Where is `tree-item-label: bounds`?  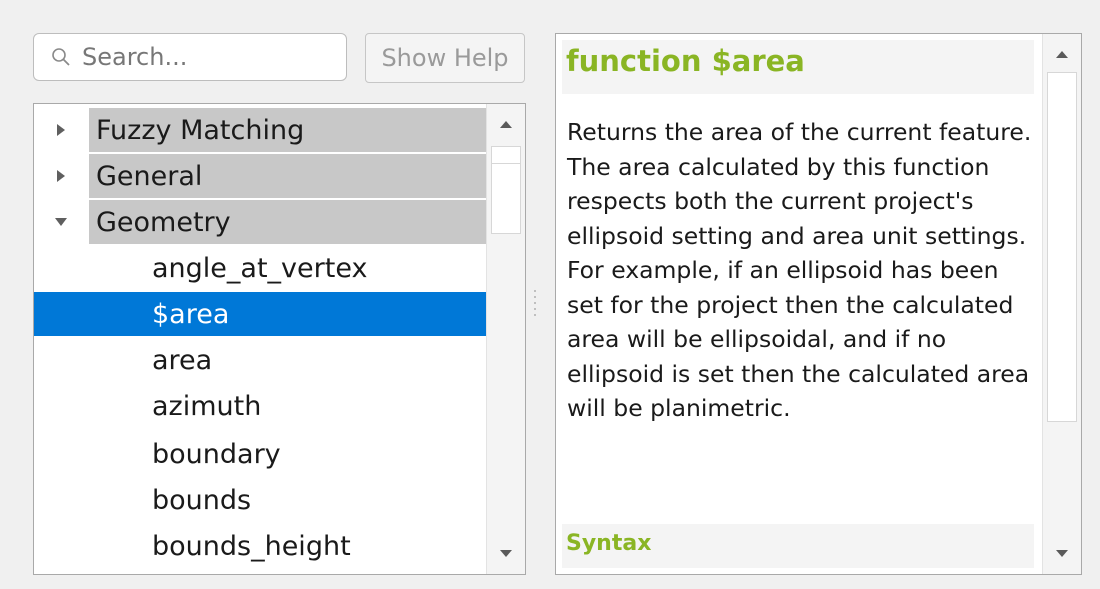 tree-item-label: bounds is located at coordinates (202, 500).